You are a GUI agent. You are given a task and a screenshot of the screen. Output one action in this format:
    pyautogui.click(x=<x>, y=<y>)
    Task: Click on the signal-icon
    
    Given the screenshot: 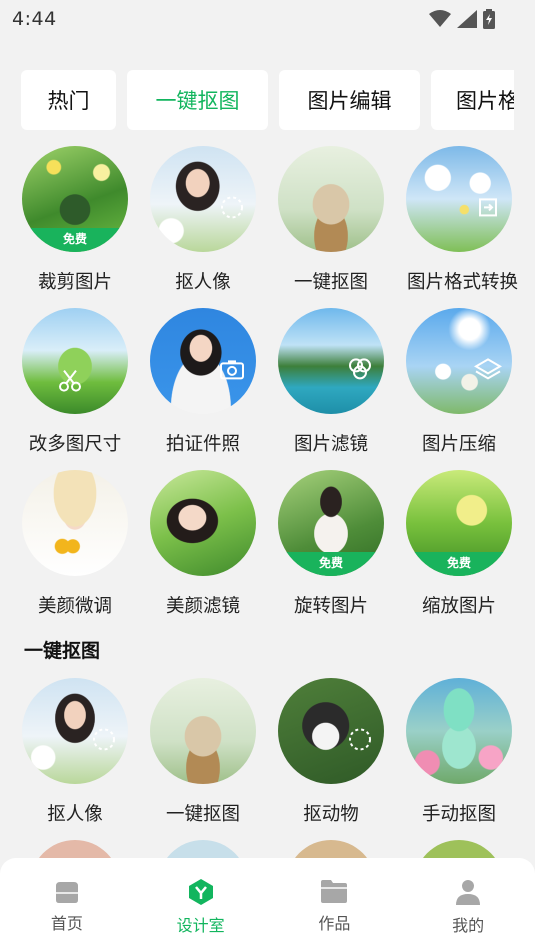 What is the action you would take?
    pyautogui.click(x=467, y=19)
    